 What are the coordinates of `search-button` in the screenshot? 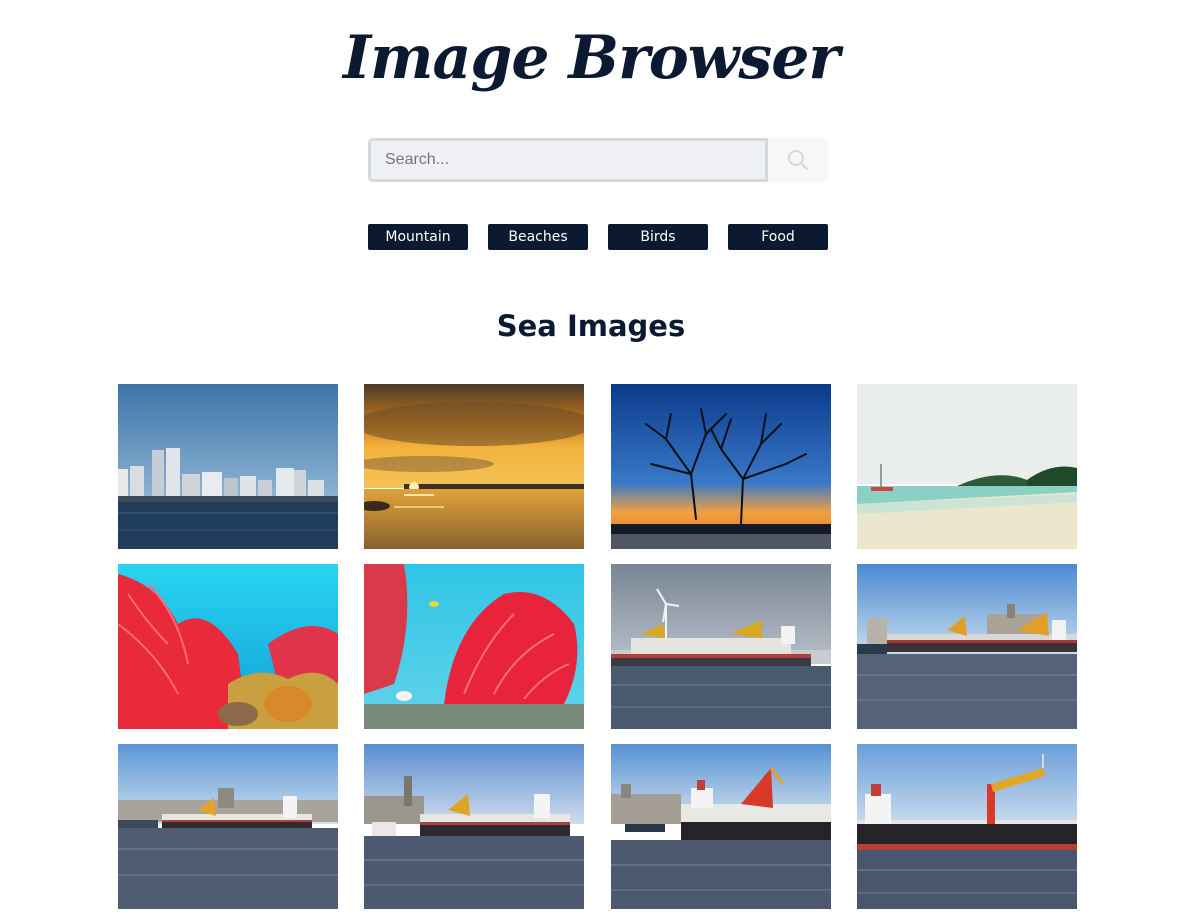 It's located at (798, 160).